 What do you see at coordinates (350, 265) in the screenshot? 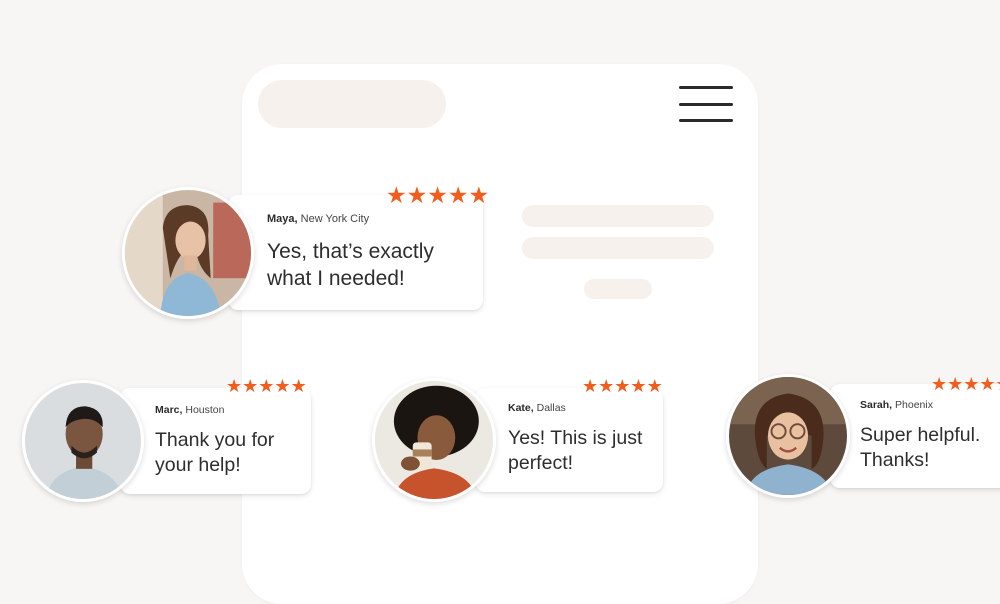
I see `review-quote: Yes, that’s exactly what I needed!` at bounding box center [350, 265].